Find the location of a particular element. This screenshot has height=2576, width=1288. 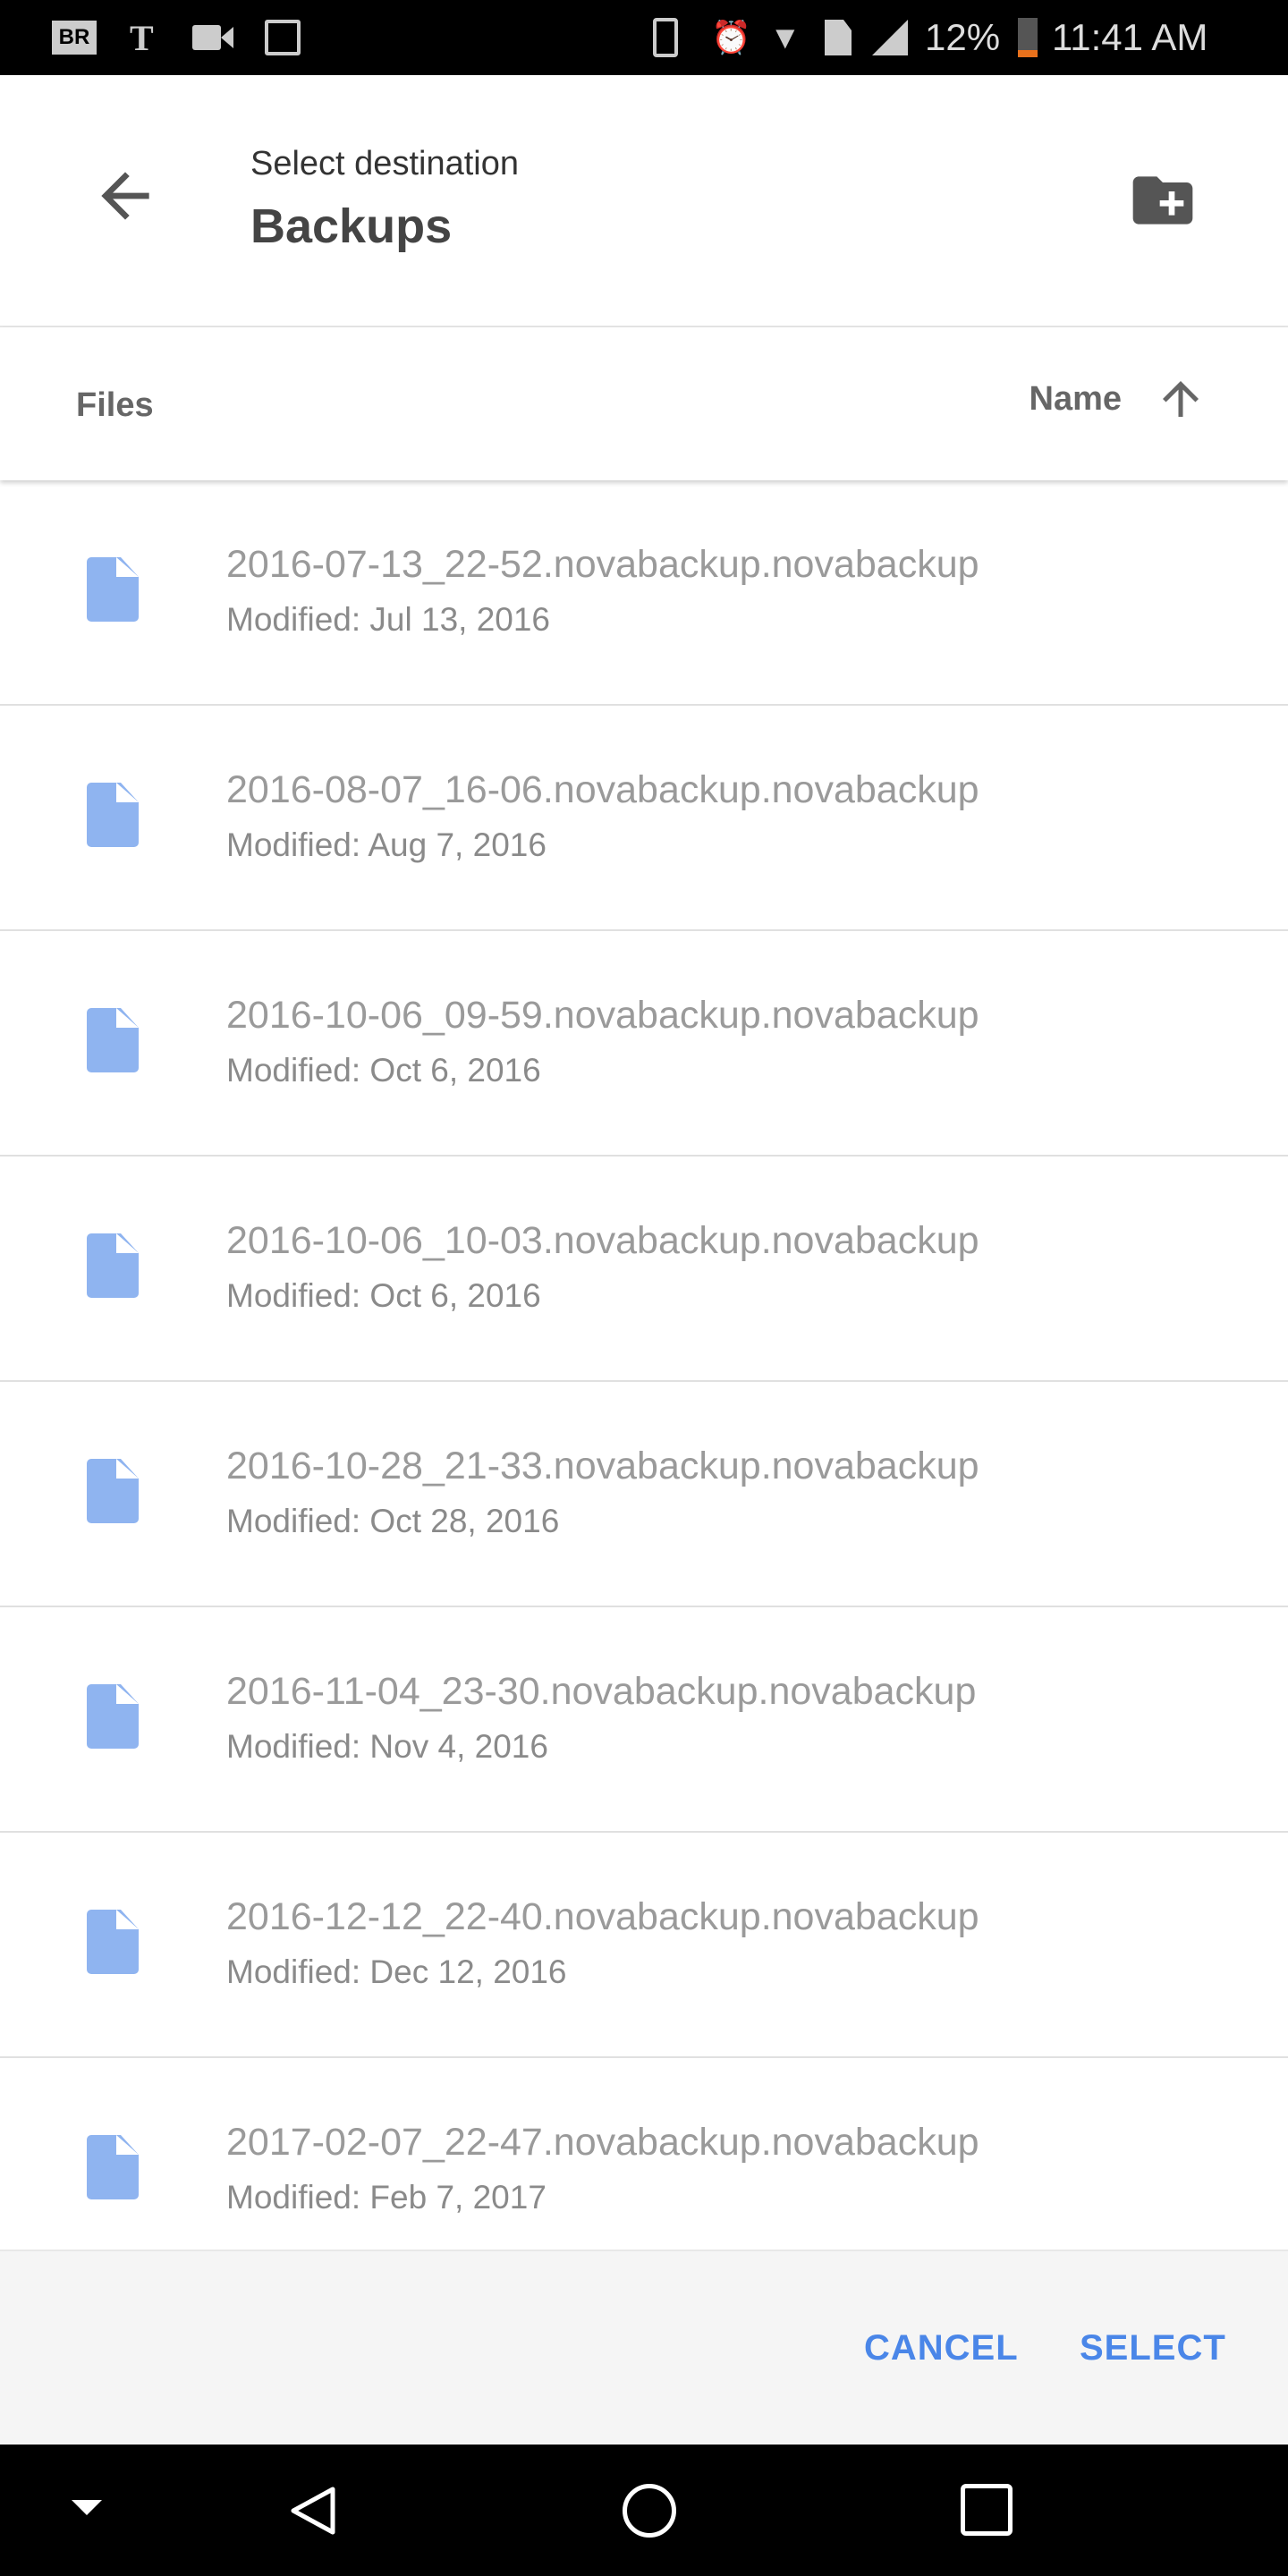

status-bar: BR T ⏰ ▼ 12% 11:41 AM is located at coordinates (644, 37).